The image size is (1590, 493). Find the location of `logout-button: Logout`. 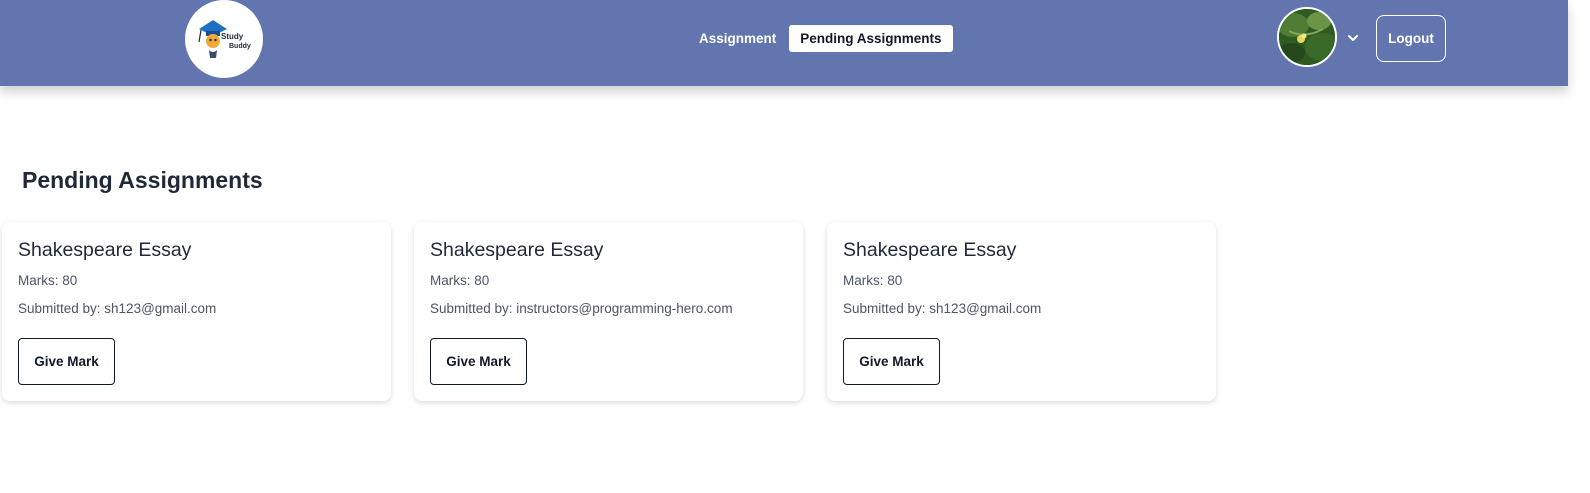

logout-button: Logout is located at coordinates (1411, 38).